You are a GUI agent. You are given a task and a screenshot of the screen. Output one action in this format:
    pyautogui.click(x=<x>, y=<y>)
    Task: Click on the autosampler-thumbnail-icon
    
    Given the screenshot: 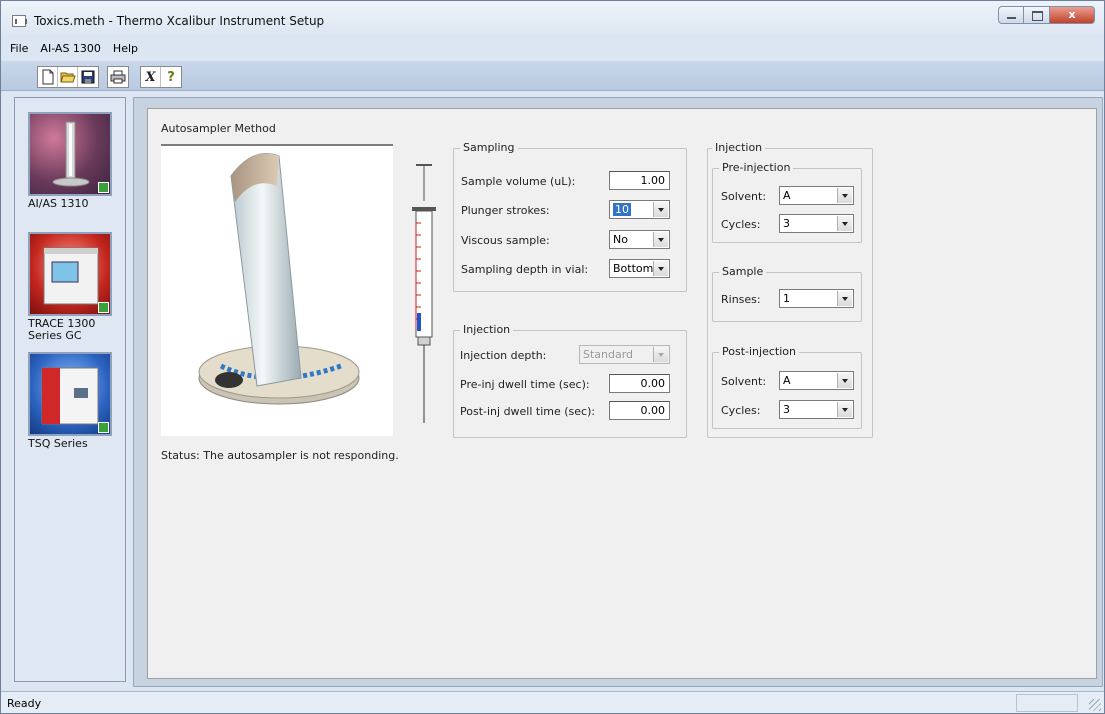 What is the action you would take?
    pyautogui.click(x=70, y=154)
    